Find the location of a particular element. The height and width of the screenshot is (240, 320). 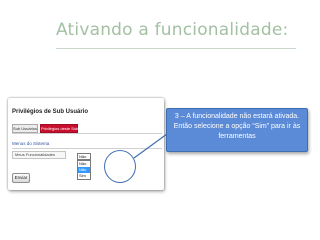

tab-divider is located at coordinates (87, 133).